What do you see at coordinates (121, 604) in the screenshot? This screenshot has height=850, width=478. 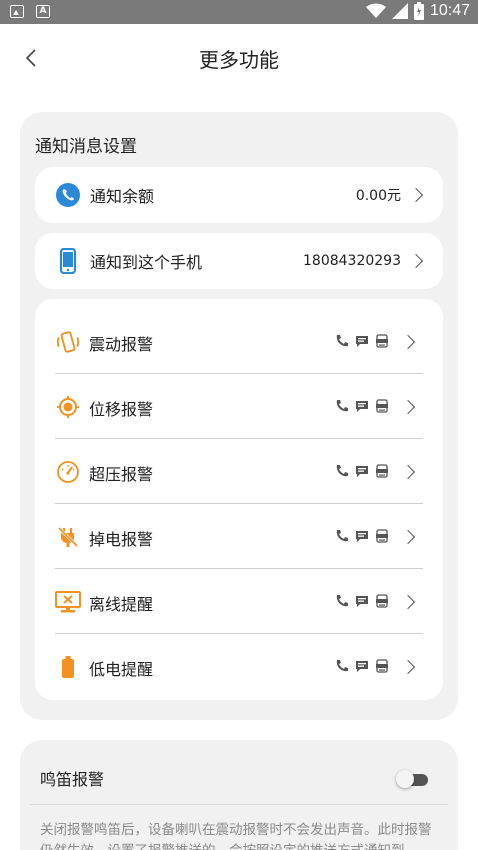 I see `alarm-label: 离线提醒` at bounding box center [121, 604].